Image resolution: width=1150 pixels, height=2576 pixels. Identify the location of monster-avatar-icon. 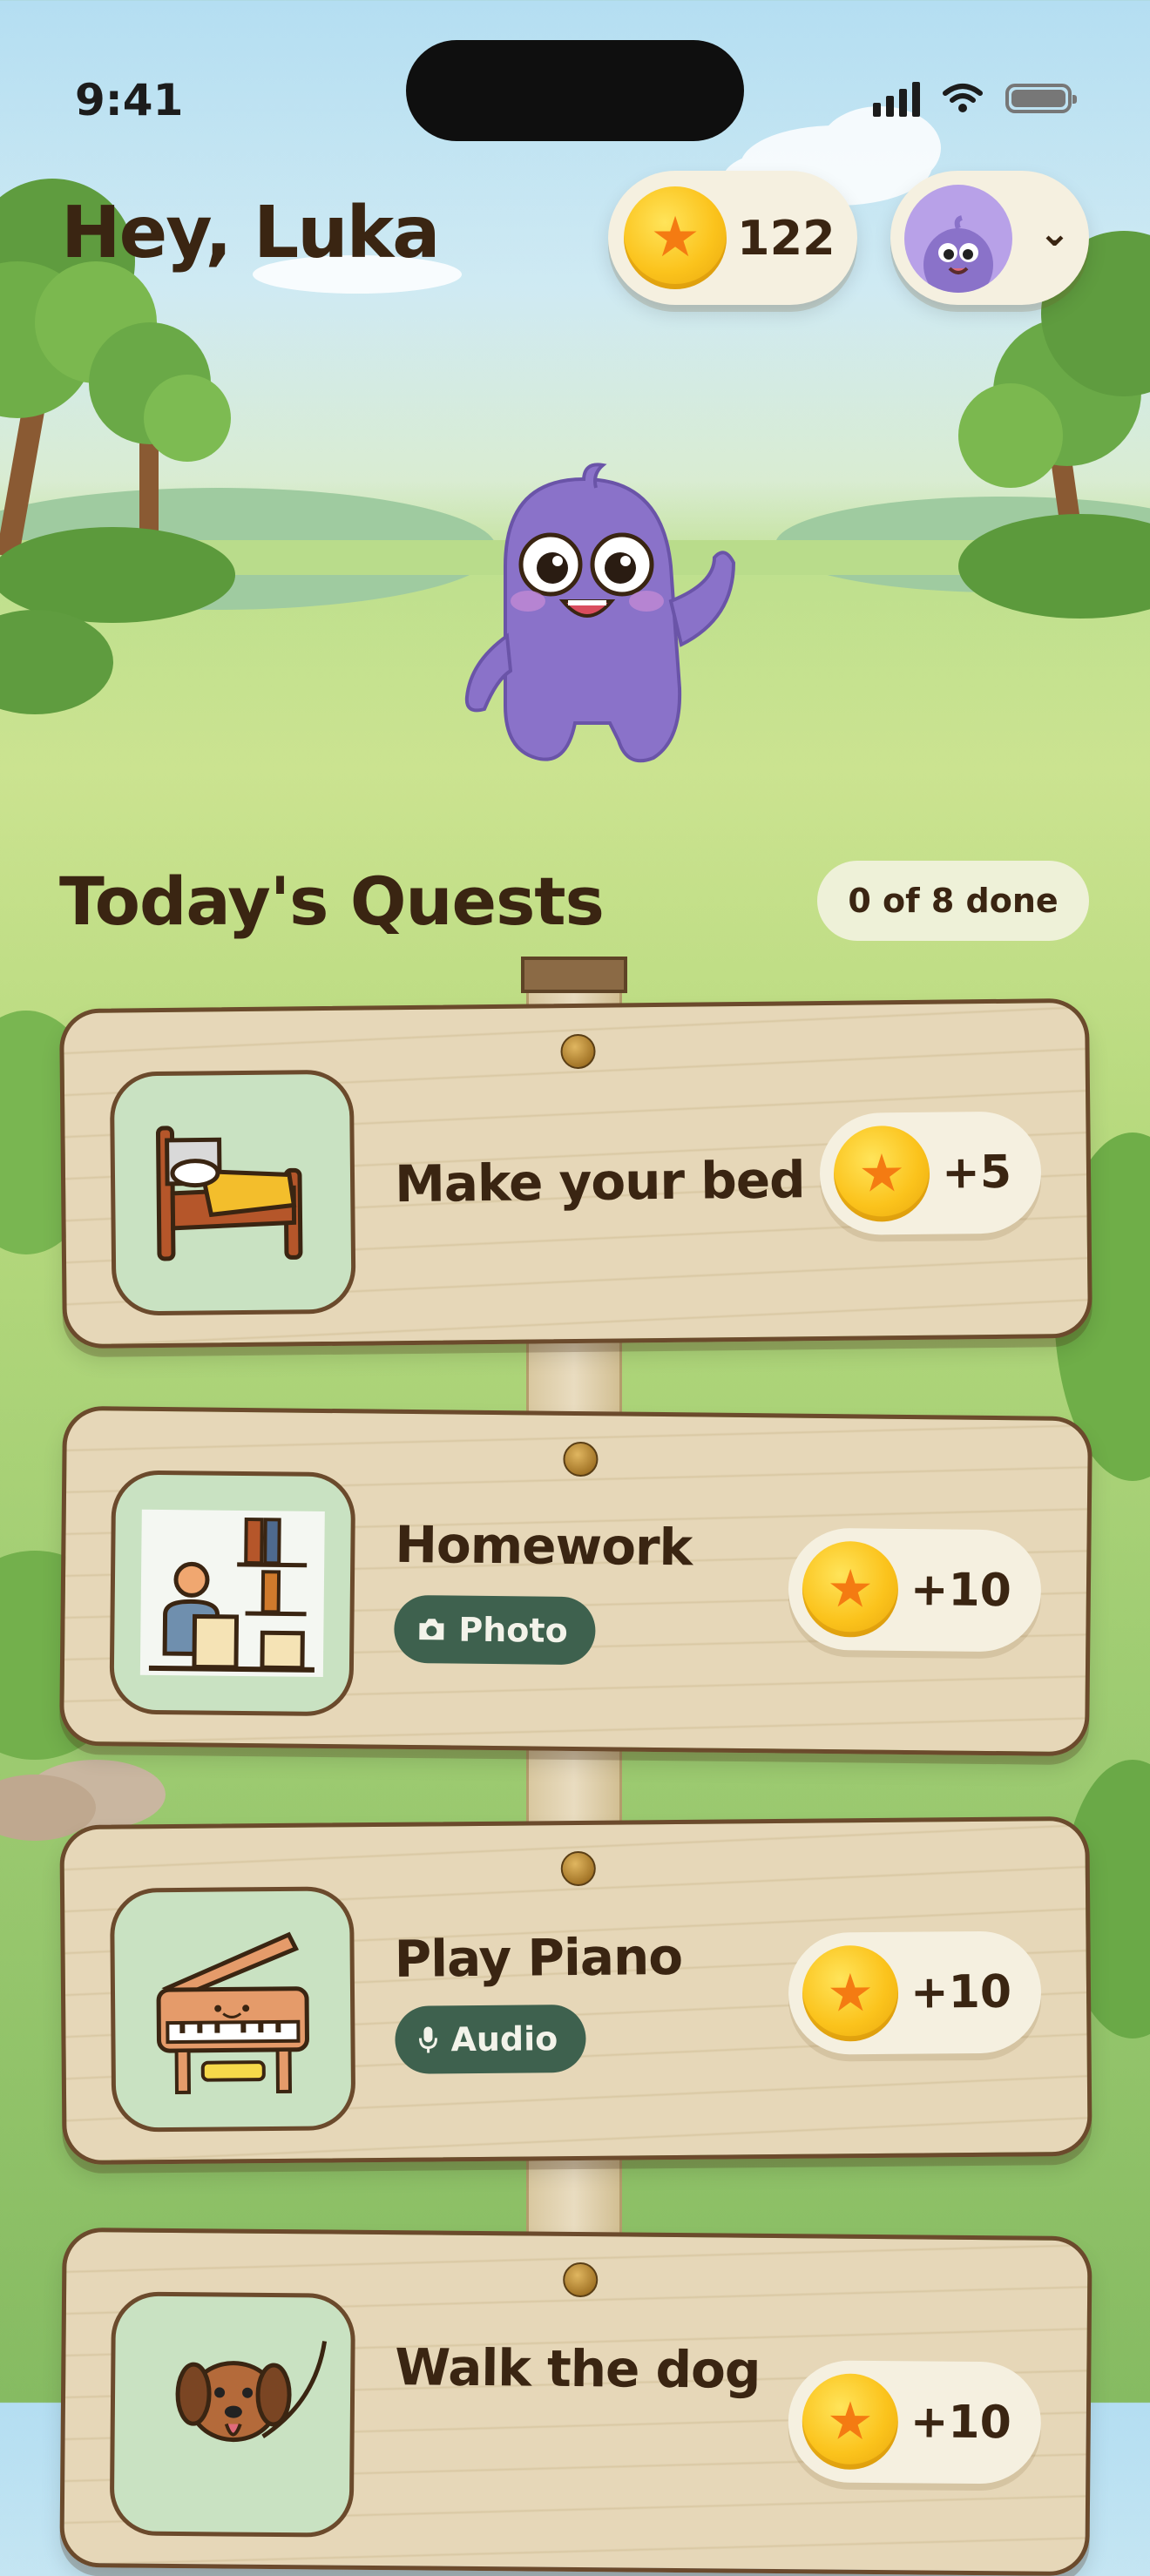
(958, 239).